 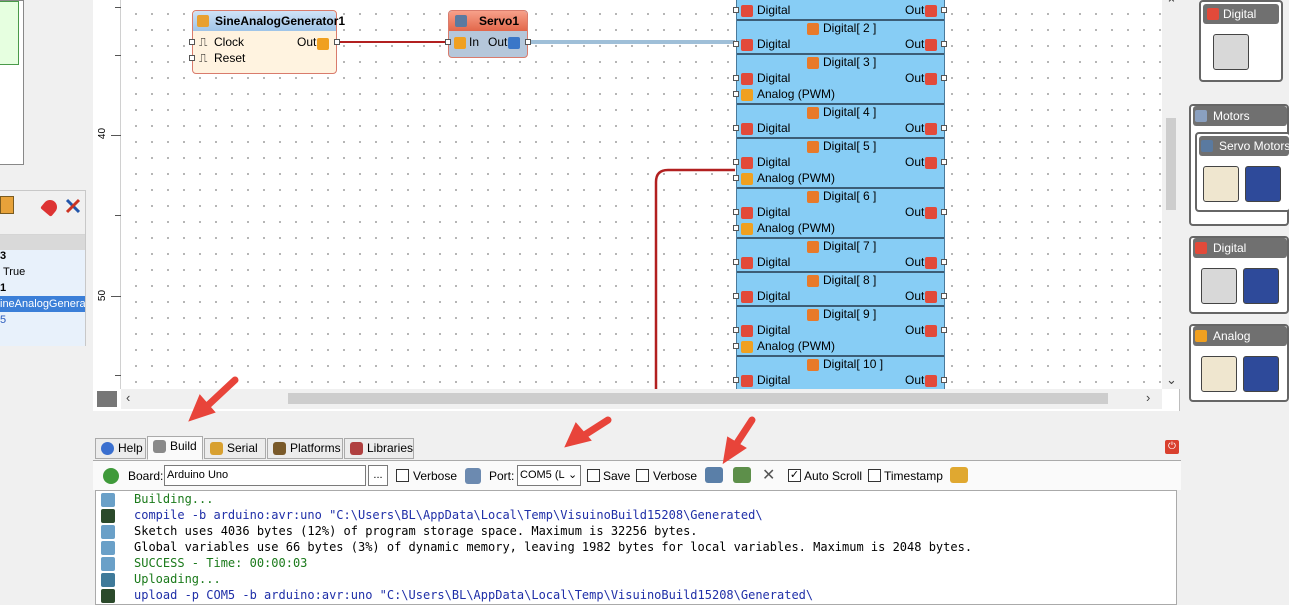 What do you see at coordinates (192, 58) in the screenshot?
I see `reset-pin` at bounding box center [192, 58].